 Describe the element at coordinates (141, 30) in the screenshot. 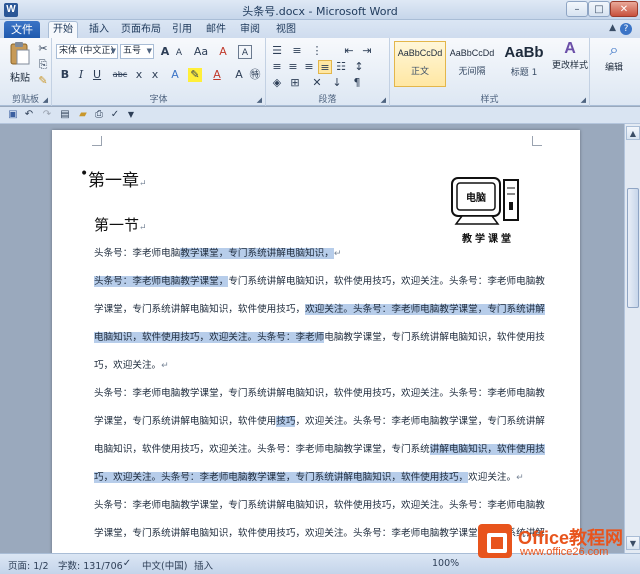

I see `tab-page-layout: 页面布局` at that location.